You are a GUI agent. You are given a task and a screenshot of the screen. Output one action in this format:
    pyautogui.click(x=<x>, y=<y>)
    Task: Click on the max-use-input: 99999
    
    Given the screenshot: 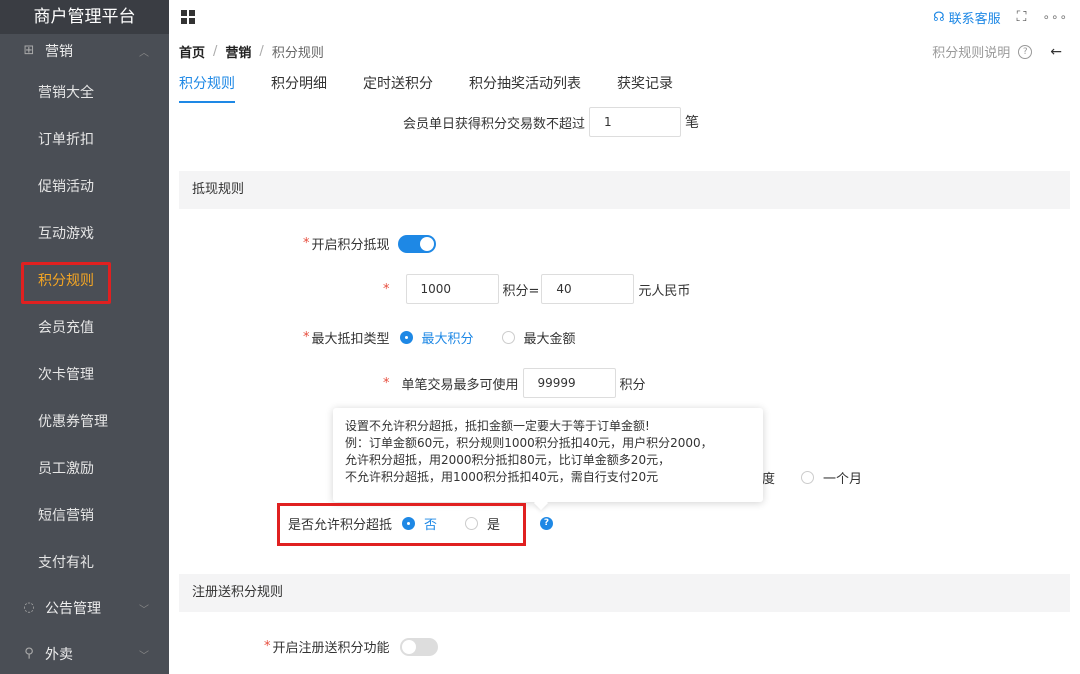 What is the action you would take?
    pyautogui.click(x=569, y=383)
    